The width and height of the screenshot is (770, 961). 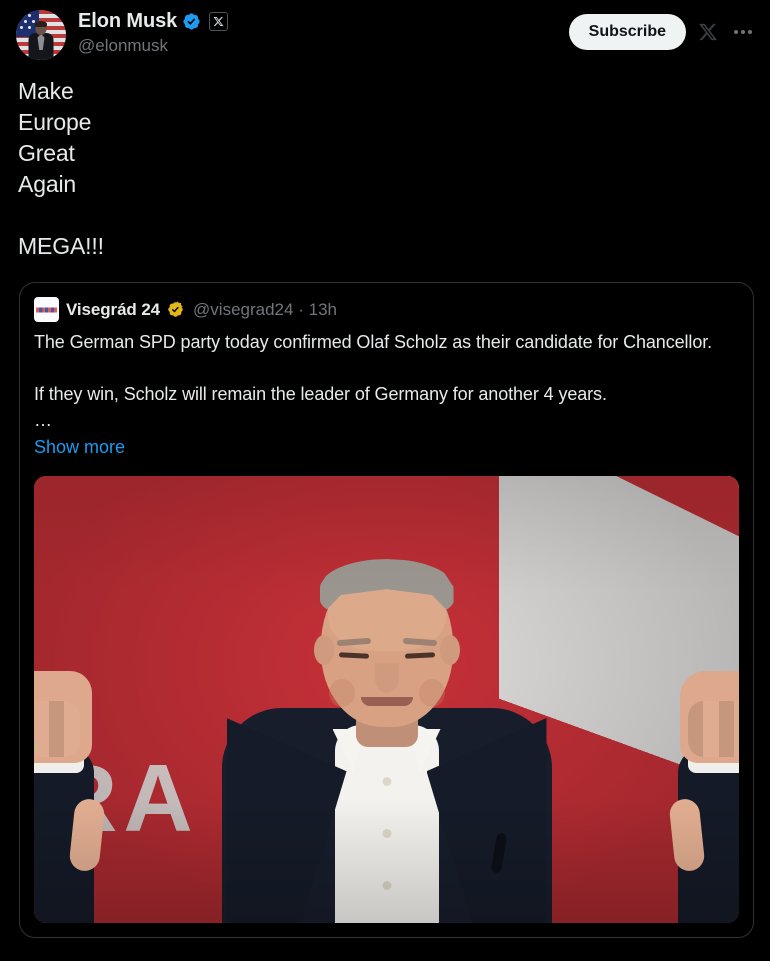 I want to click on quoted-handle-and-time: @visegrad24 · 13h, so click(x=265, y=310).